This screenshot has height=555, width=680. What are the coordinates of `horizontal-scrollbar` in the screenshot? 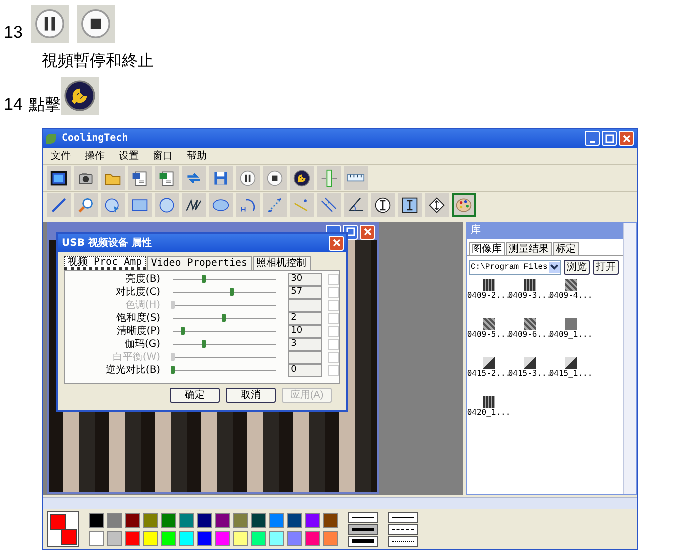 It's located at (340, 503).